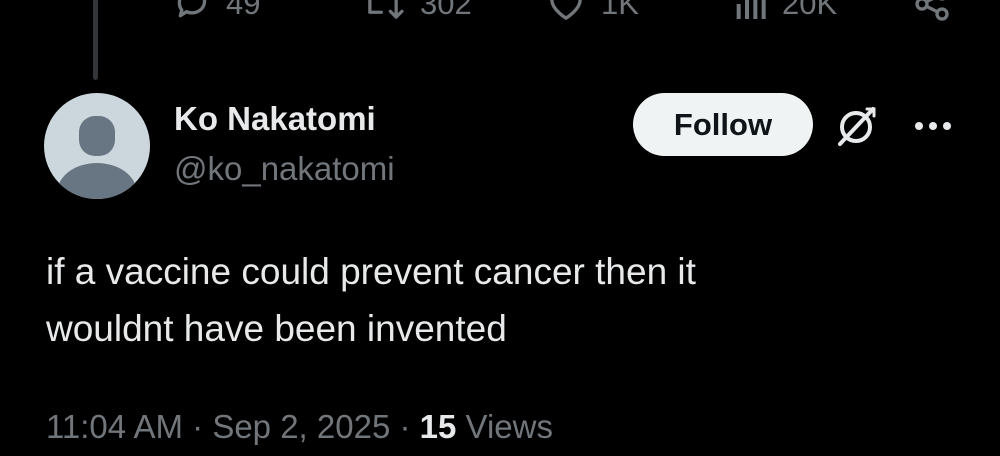 This screenshot has width=1000, height=456. What do you see at coordinates (592, 12) in the screenshot?
I see `like-button: 1K` at bounding box center [592, 12].